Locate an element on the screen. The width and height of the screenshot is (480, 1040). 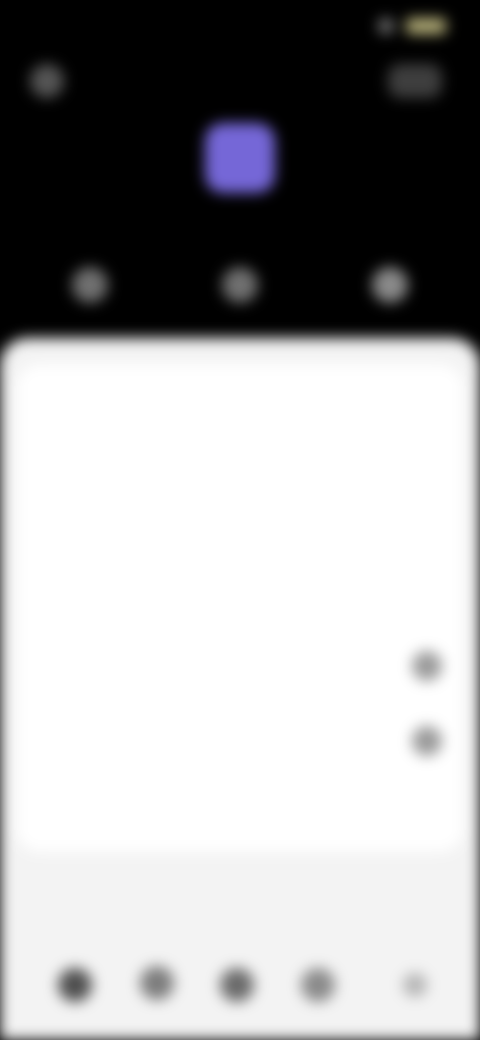
status-indicators is located at coordinates (412, 26).